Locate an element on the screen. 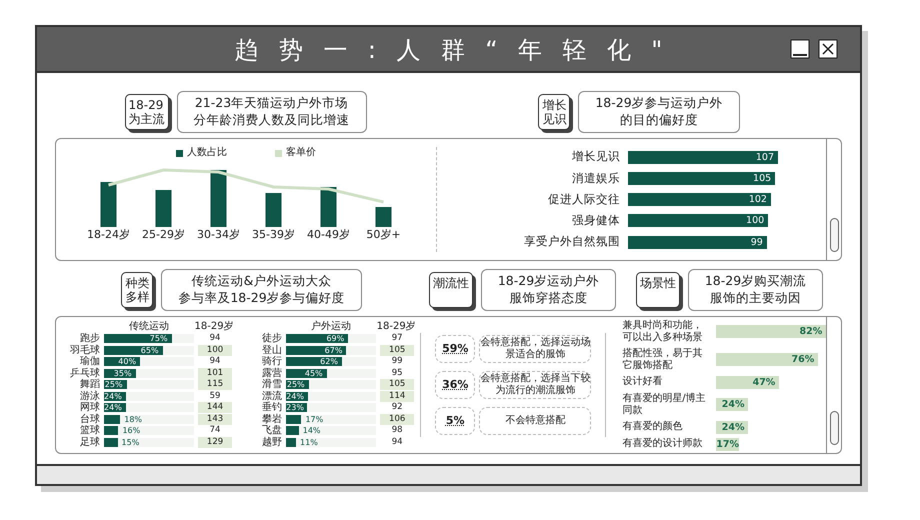 Image resolution: width=920 pixels, height=520 pixels. minimize-icon is located at coordinates (800, 49).